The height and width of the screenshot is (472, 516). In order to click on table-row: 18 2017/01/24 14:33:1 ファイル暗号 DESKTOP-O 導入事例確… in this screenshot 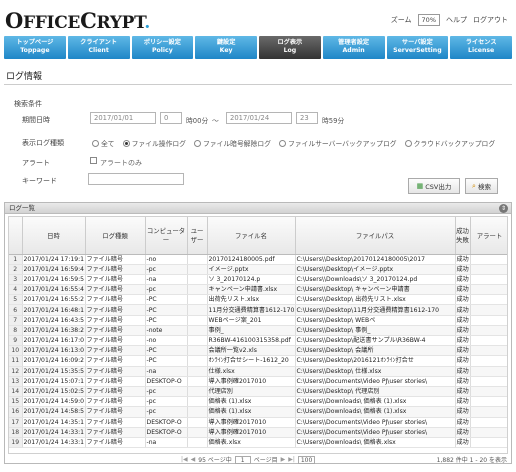, I will do `click(258, 432)`.